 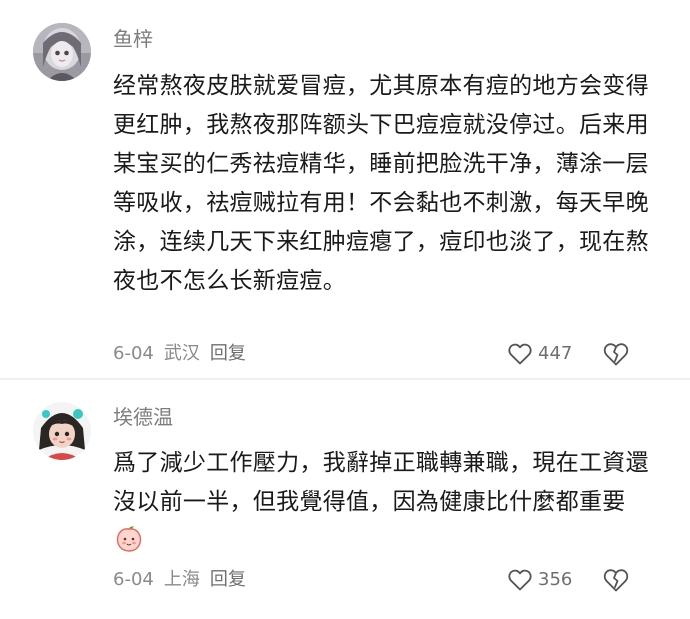 I want to click on comment-meta: 6-04 上海 回复, so click(x=184, y=580).